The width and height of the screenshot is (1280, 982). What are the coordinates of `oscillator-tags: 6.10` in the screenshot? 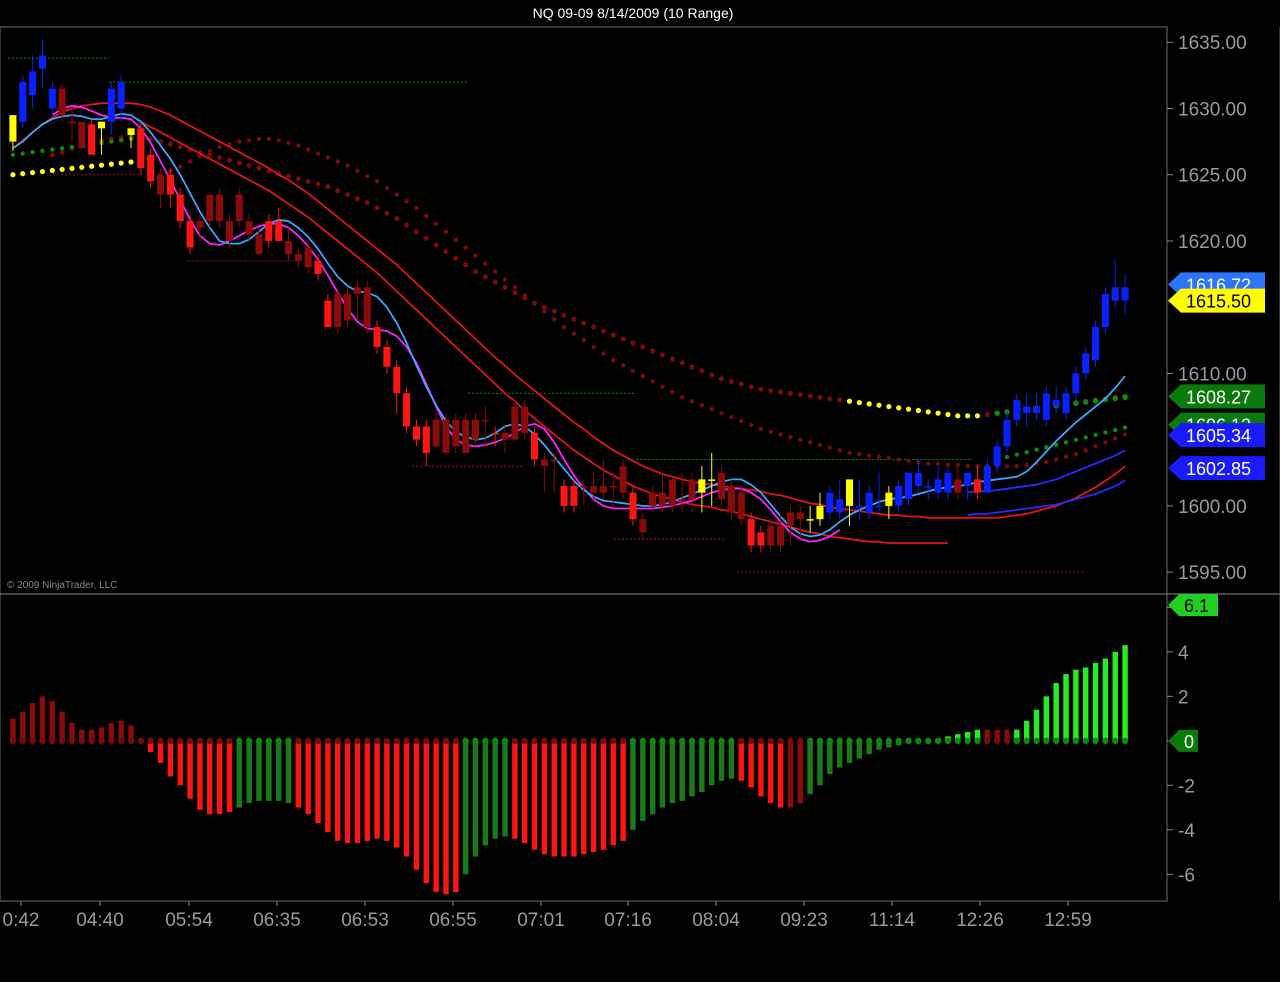 It's located at (1193, 673).